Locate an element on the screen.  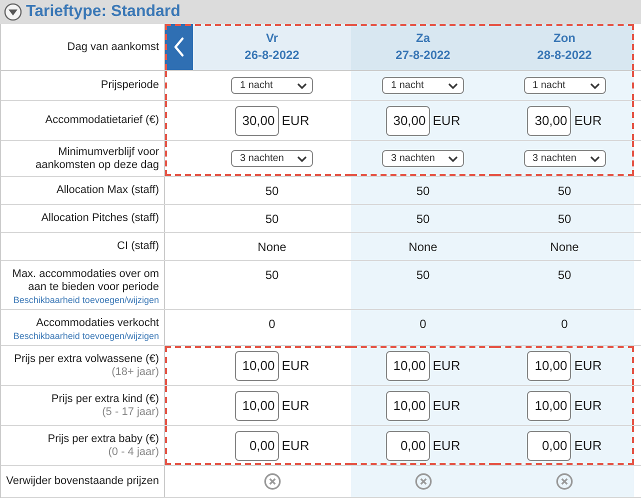
chevron-left-icon is located at coordinates (179, 47).